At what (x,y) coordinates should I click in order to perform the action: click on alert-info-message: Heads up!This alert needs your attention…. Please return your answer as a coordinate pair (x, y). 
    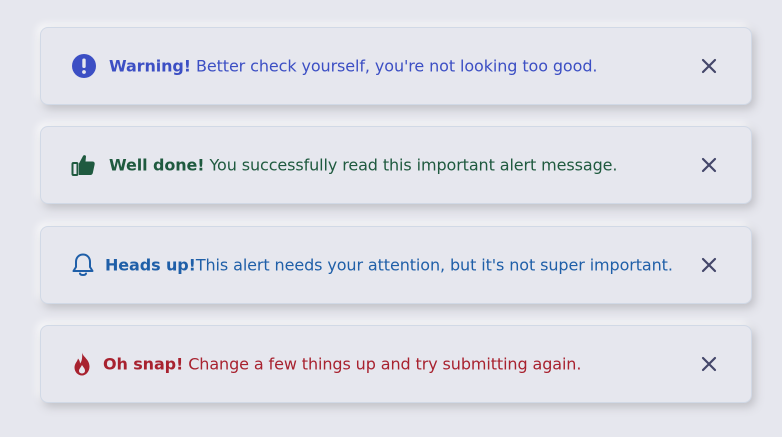
    Looking at the image, I should click on (389, 265).